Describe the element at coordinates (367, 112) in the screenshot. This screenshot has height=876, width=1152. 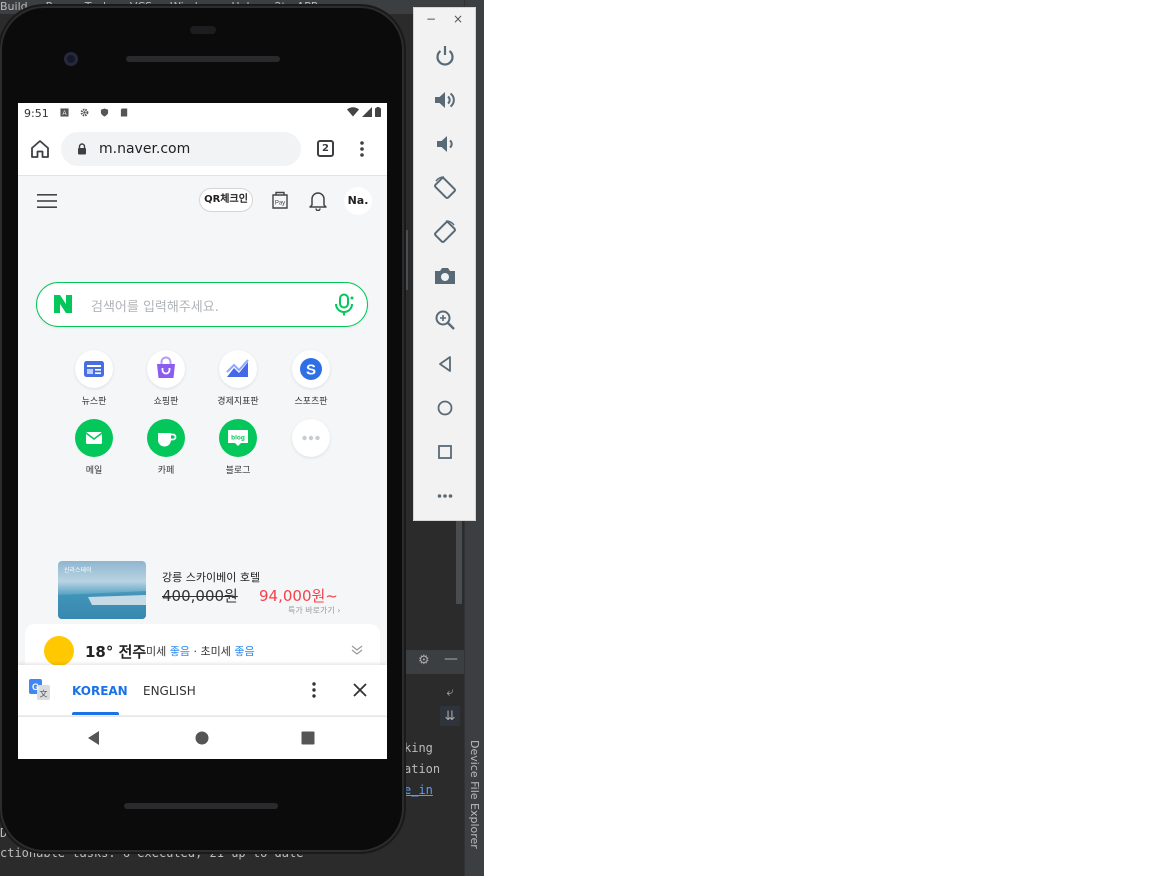
I see `signal-icon` at that location.